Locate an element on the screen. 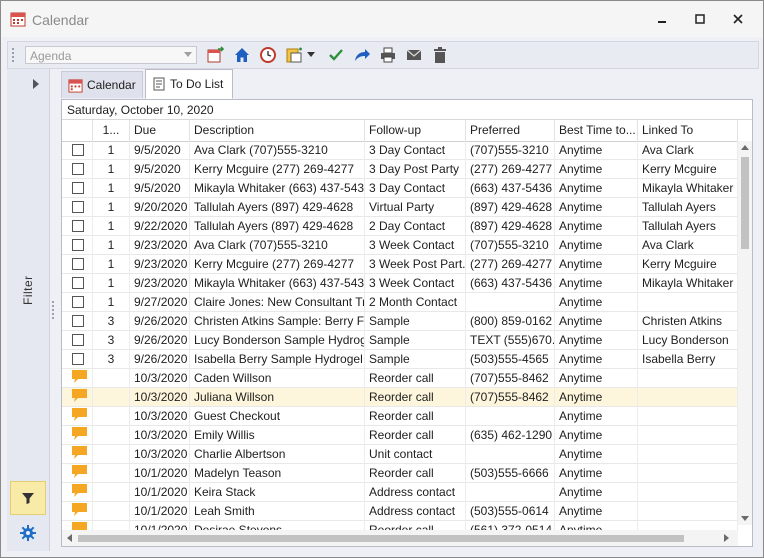 This screenshot has width=764, height=558. vertical-scrollbar is located at coordinates (745, 333).